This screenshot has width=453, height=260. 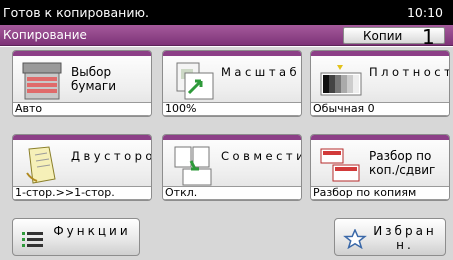 What do you see at coordinates (195, 81) in the screenshot?
I see `zoom-icon` at bounding box center [195, 81].